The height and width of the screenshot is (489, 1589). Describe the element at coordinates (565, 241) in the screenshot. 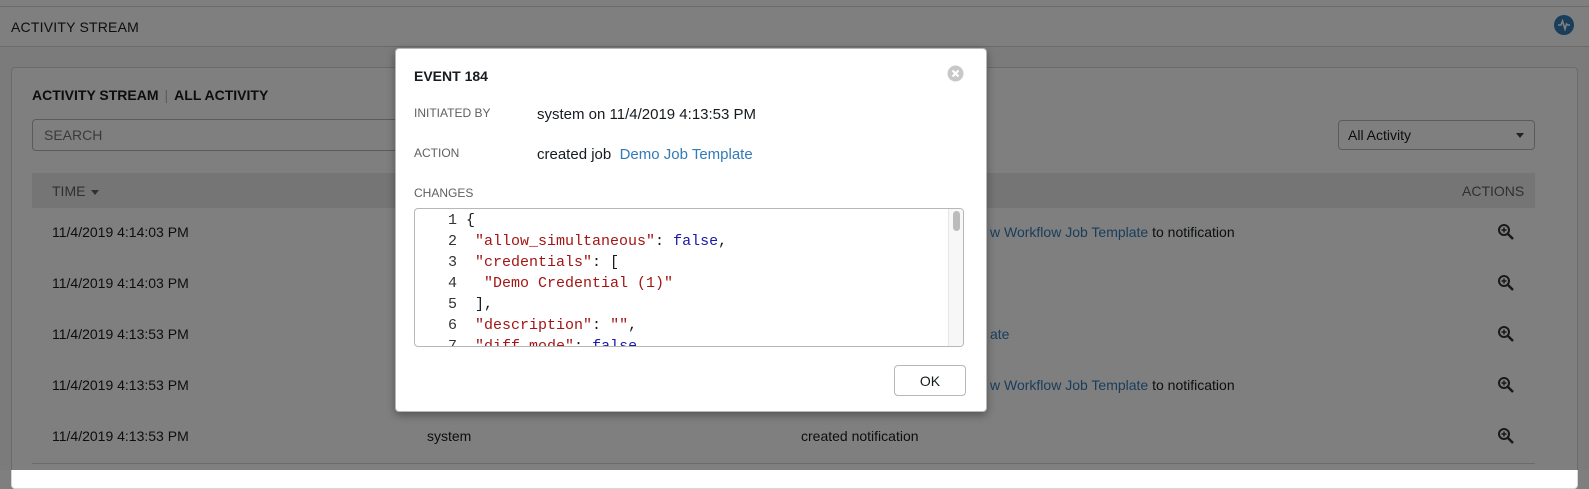

I see `json-key: "allow_simultaneous"` at that location.